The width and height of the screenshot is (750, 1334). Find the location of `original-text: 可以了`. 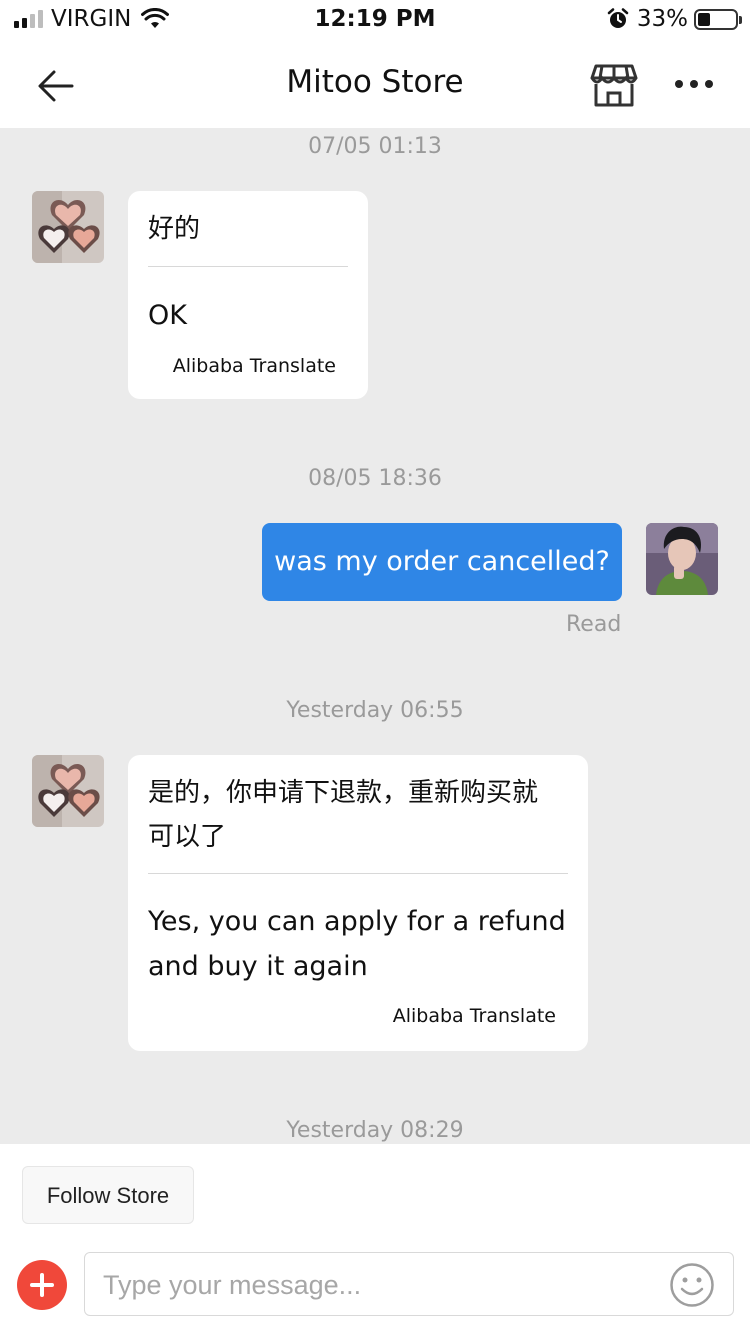

original-text: 可以了 is located at coordinates (187, 837).